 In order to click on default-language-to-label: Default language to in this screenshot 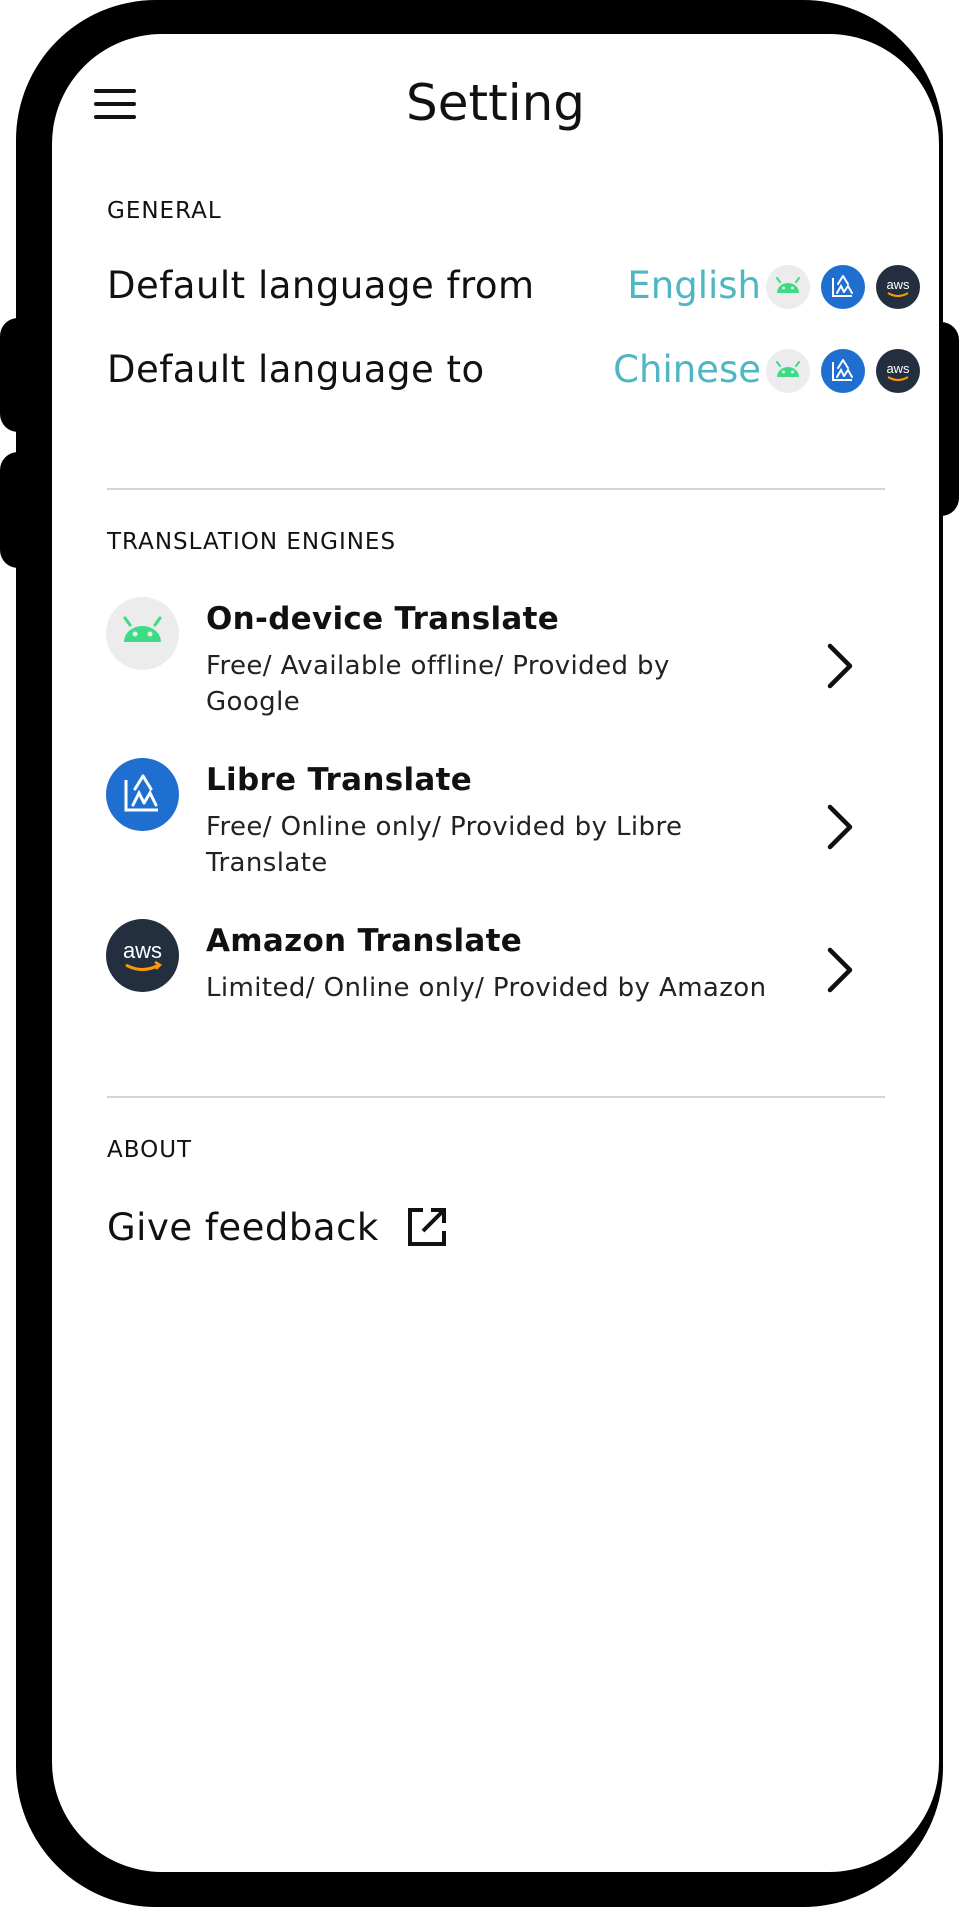, I will do `click(296, 369)`.